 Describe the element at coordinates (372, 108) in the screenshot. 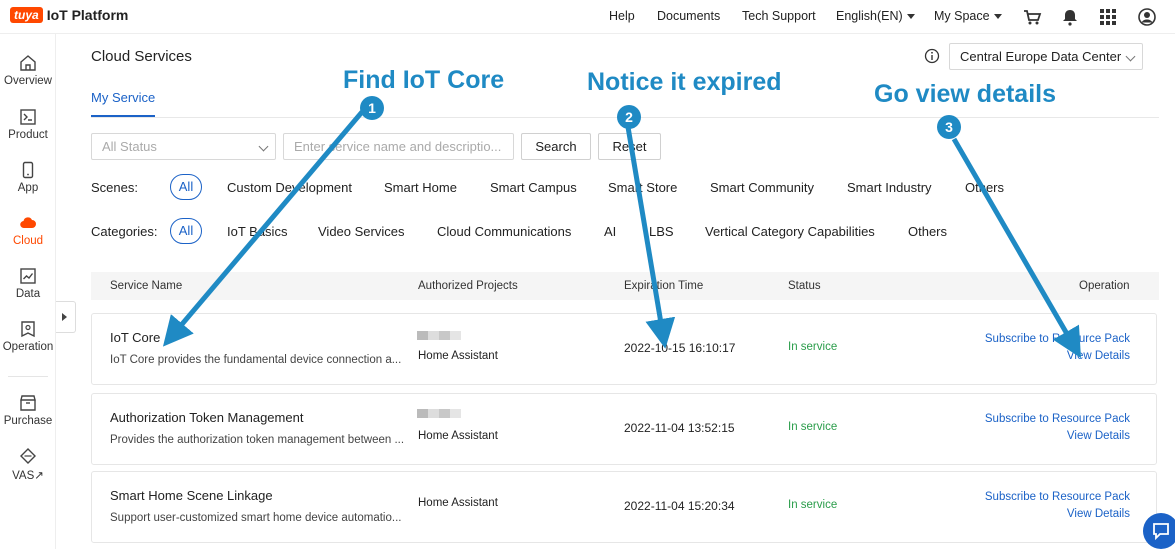

I see `annotation-number: 1` at that location.